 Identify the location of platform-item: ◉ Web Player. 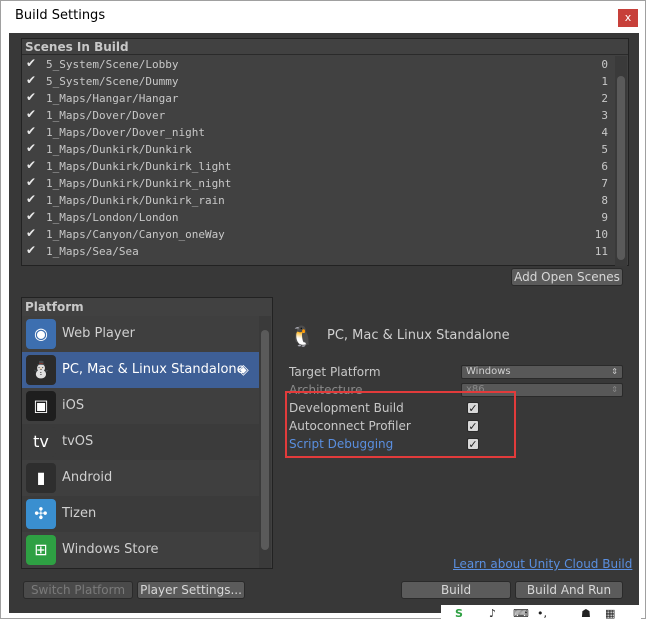
(141, 334).